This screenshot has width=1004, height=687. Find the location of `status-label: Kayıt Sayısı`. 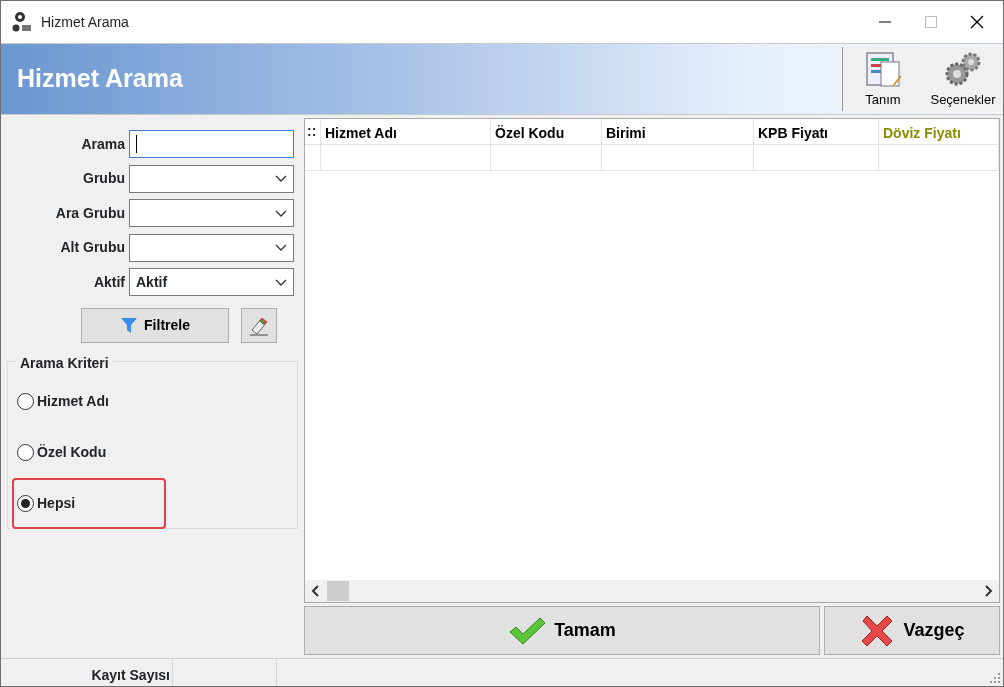

status-label: Kayıt Sayısı is located at coordinates (87, 672).